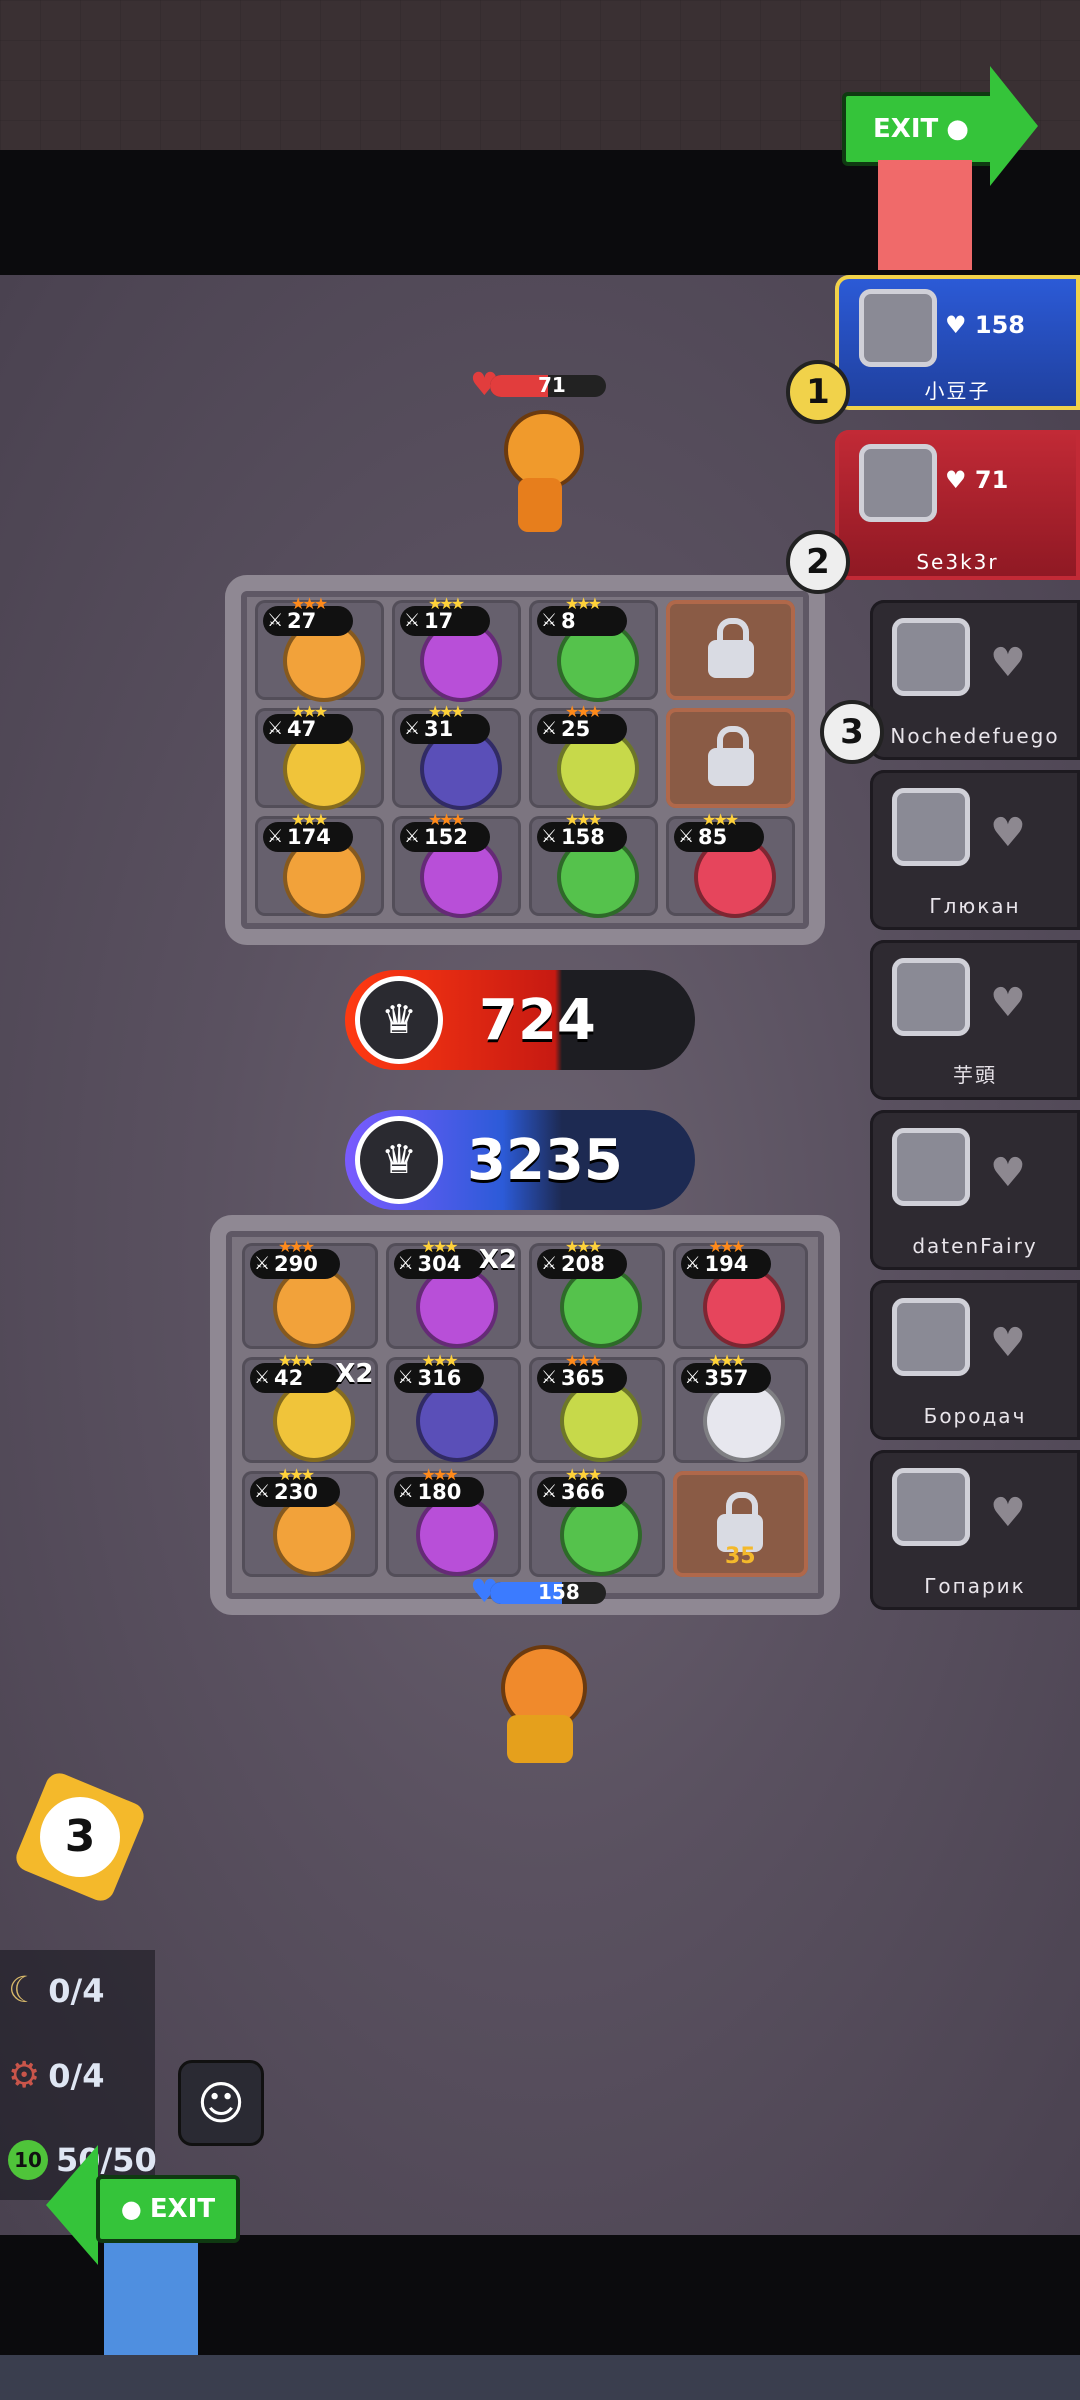 The width and height of the screenshot is (1080, 2400). What do you see at coordinates (975, 850) in the screenshot?
I see `leaderboard-player-card: ♥ Глюкан` at bounding box center [975, 850].